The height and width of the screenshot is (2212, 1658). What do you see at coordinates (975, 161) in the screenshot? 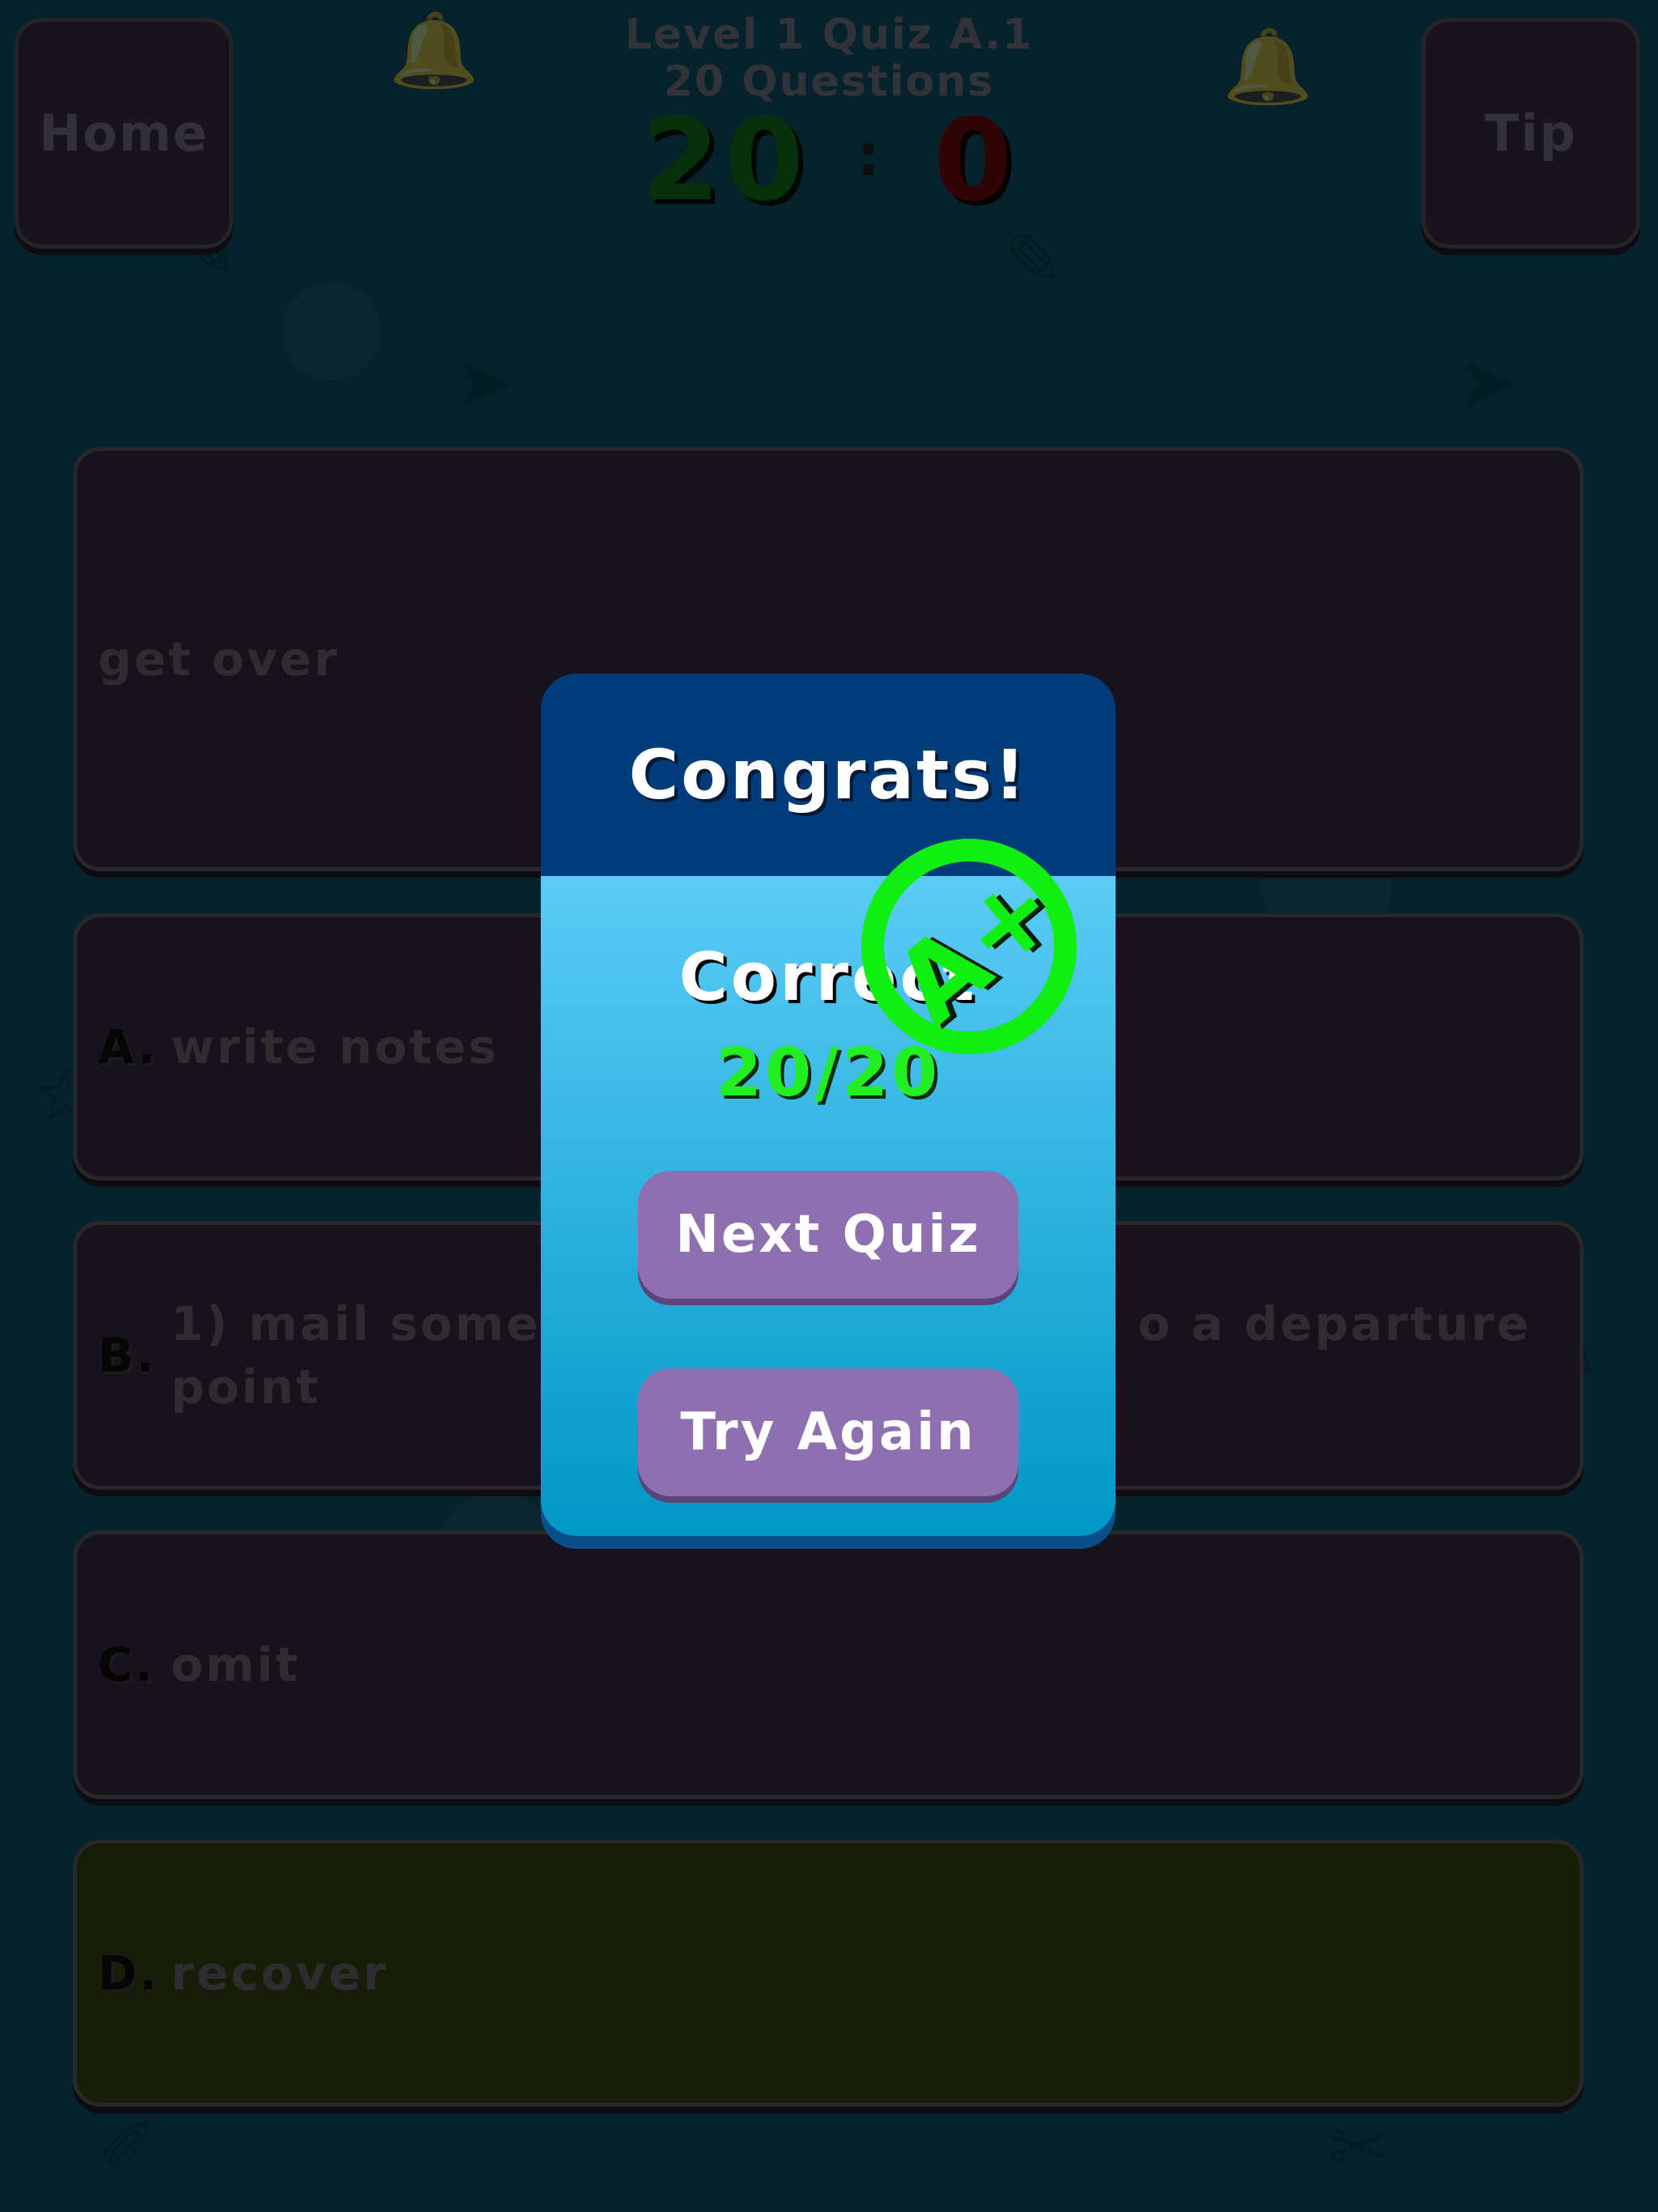
I see `wrong-count: 0` at bounding box center [975, 161].